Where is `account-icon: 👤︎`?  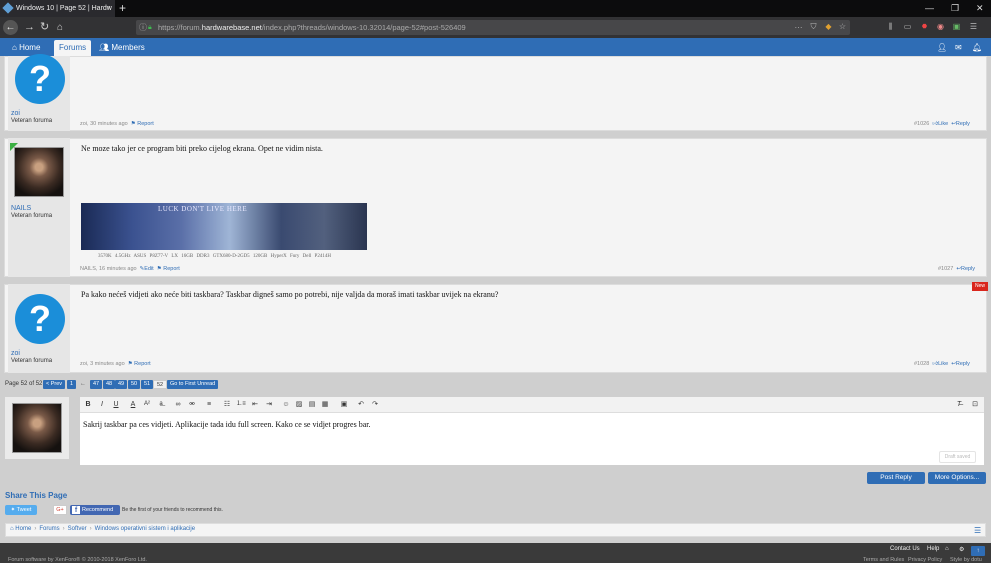 account-icon: 👤︎ is located at coordinates (942, 47).